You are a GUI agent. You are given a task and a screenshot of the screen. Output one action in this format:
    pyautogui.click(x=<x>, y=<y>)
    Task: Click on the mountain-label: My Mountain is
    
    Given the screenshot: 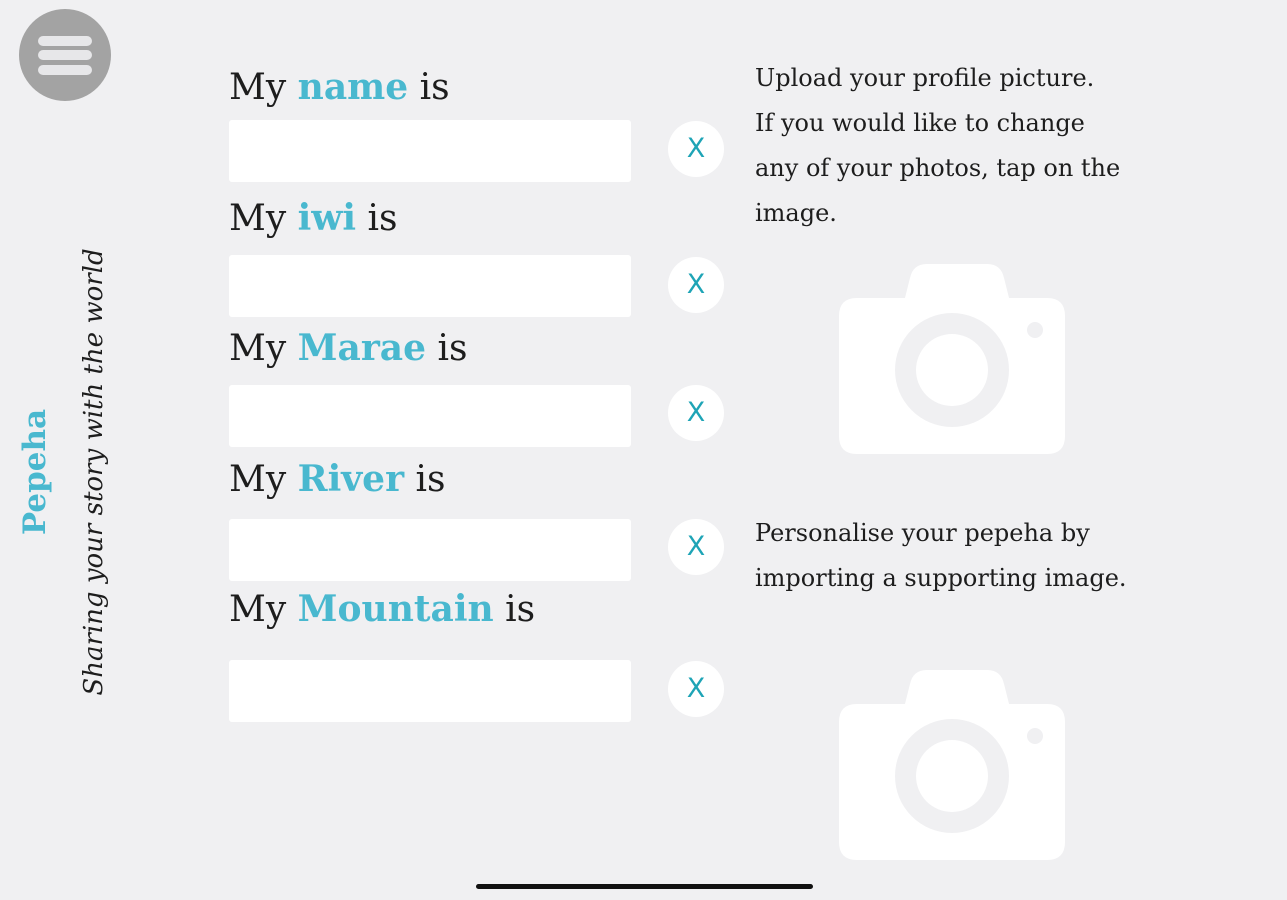 What is the action you would take?
    pyautogui.click(x=382, y=609)
    